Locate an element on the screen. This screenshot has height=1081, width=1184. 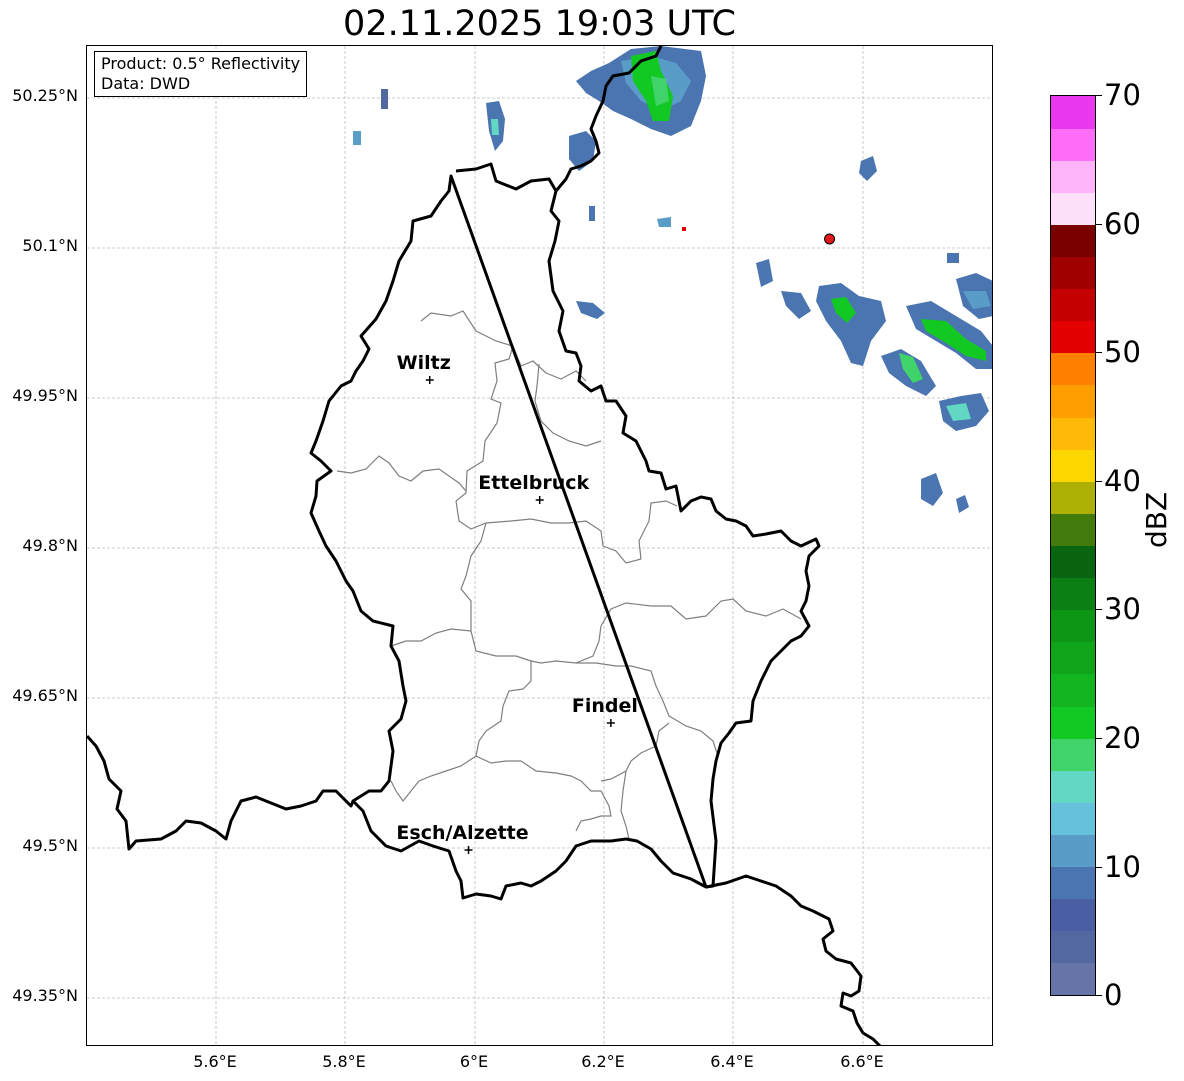
data-source-label: Data: DWD is located at coordinates (146, 83).